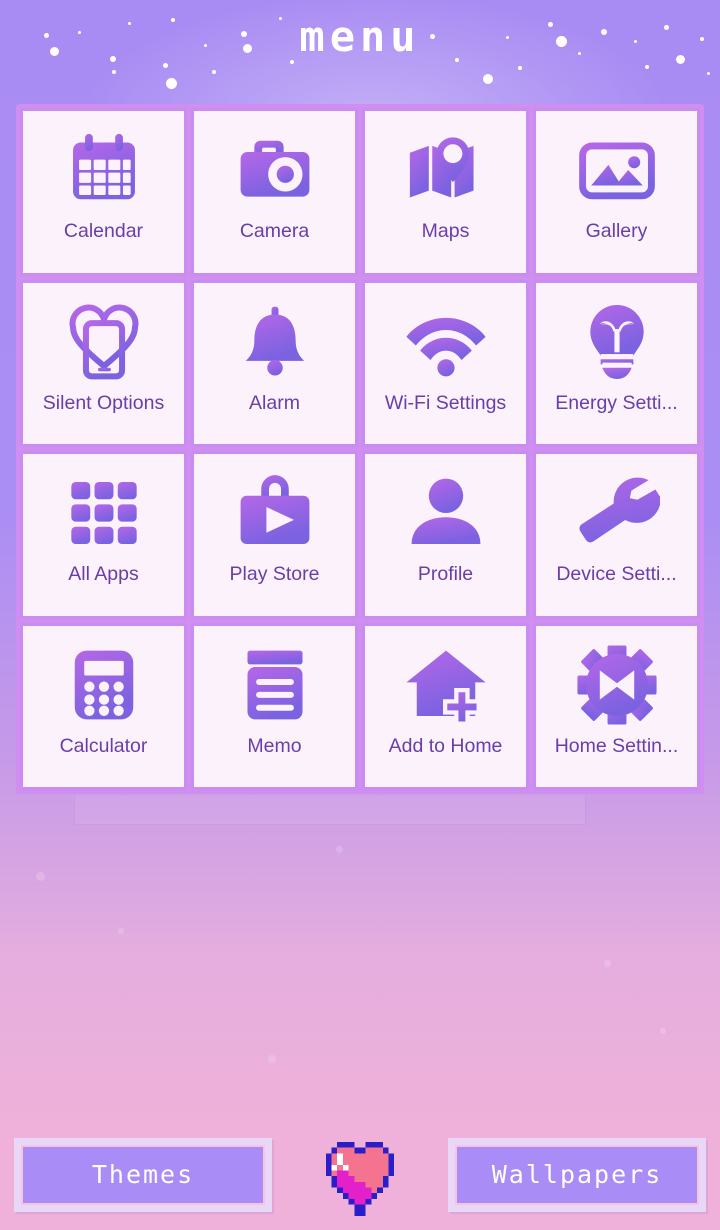  I want to click on app-tile-silent-options: Silent Options, so click(103, 363).